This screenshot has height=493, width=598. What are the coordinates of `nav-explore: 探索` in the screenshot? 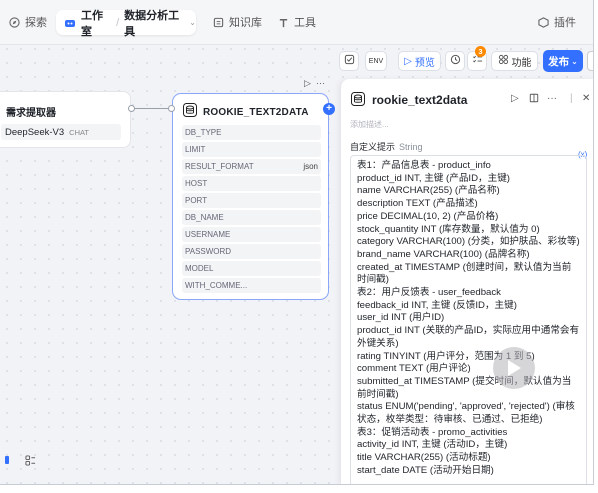 It's located at (27, 22).